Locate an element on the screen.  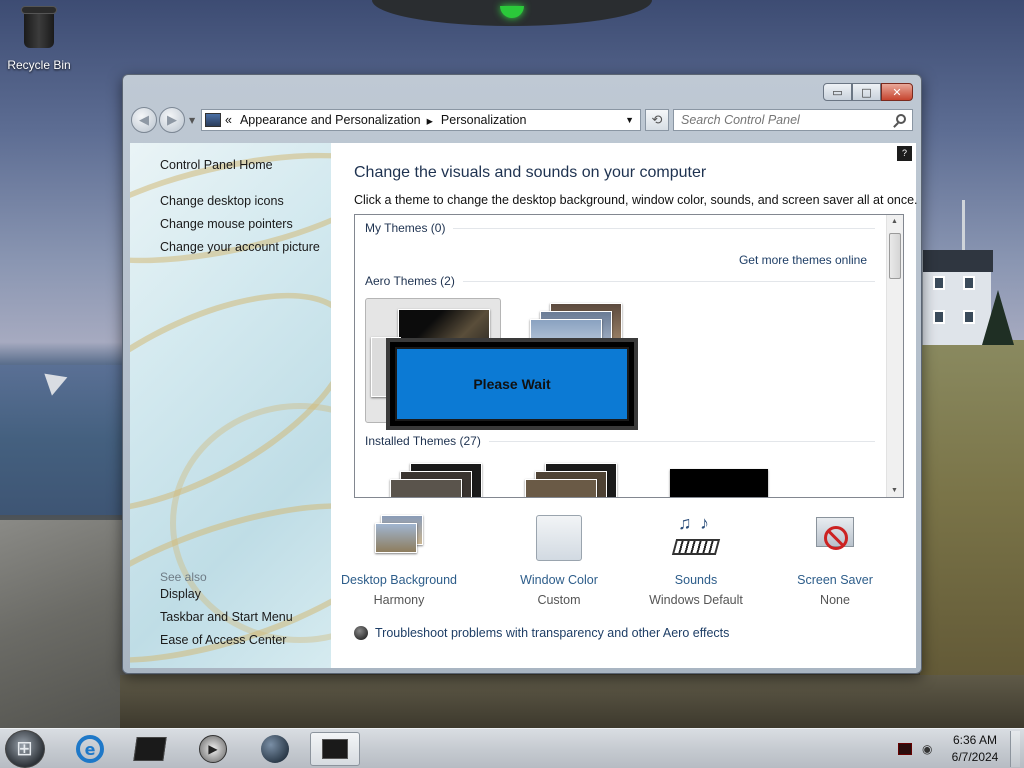
window-color-setting: Window Color Custom is located at coordinates (559, 560).